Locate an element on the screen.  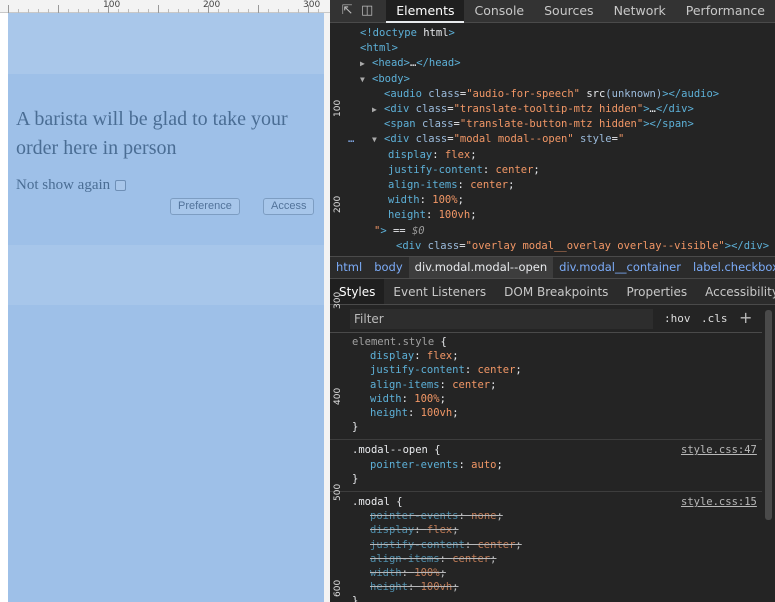
horizontal-ruler: 100 200 300 is located at coordinates (165, 6).